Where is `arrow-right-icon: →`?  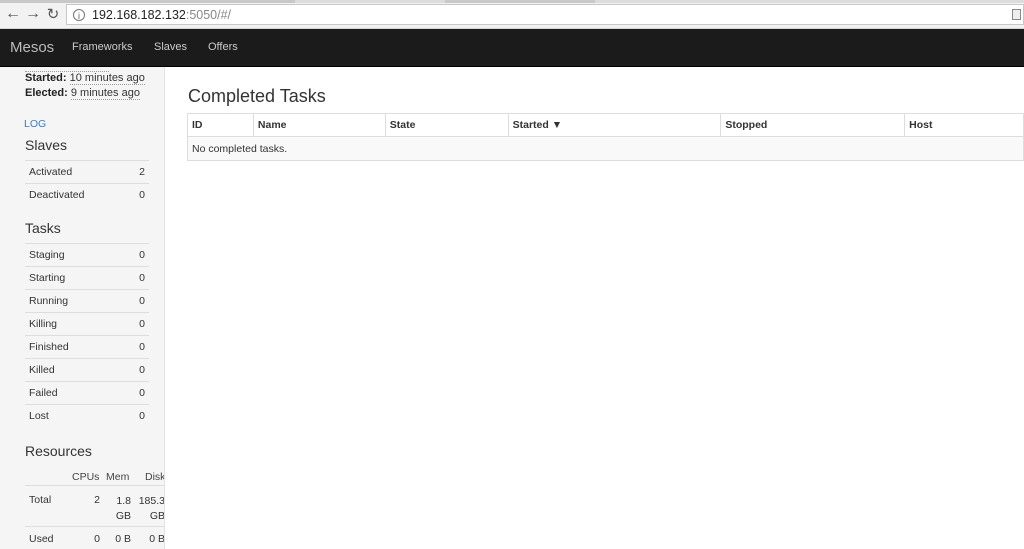
arrow-right-icon: → is located at coordinates (33, 14).